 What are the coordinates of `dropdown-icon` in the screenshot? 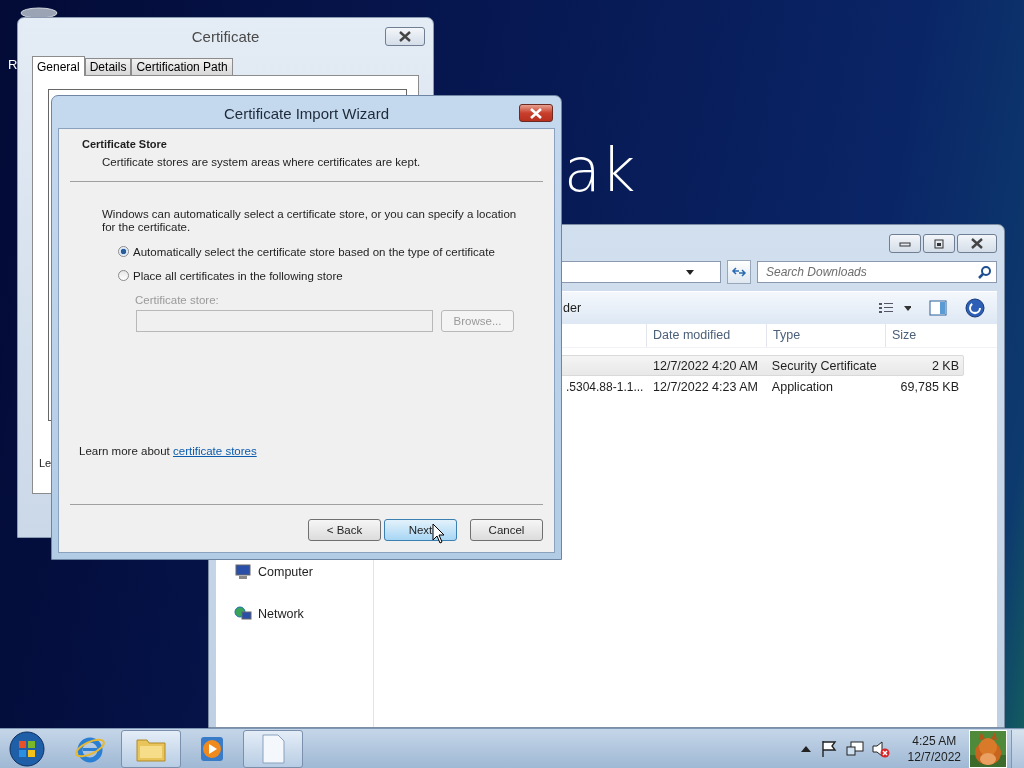 It's located at (690, 272).